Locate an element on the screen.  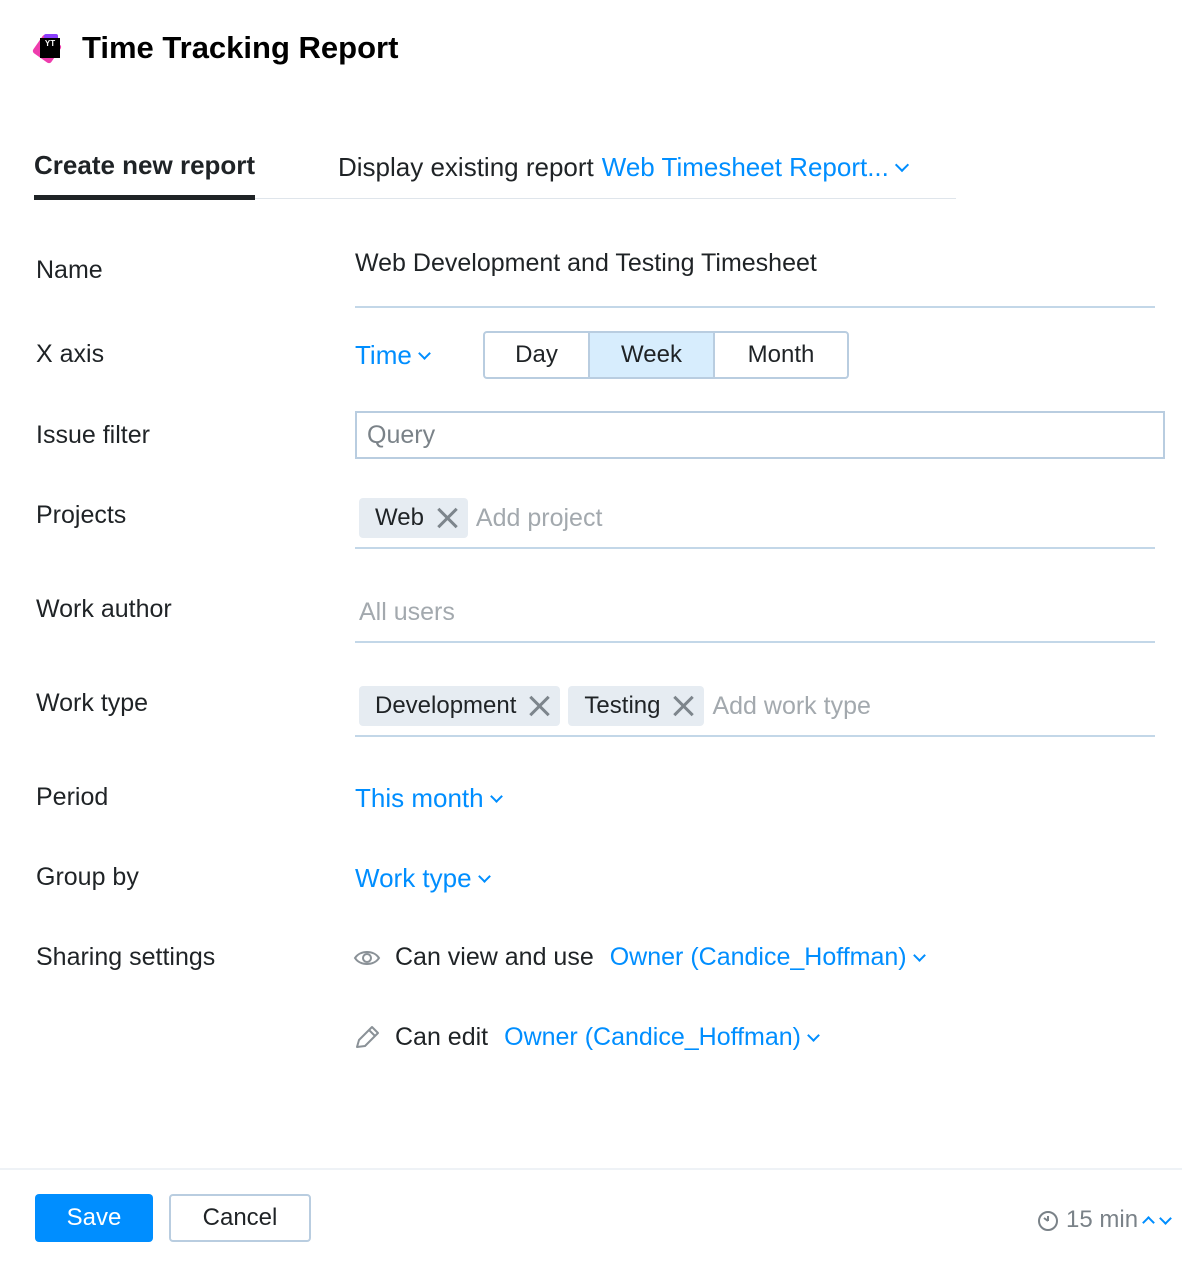
work-author-placeholder: All users is located at coordinates (407, 611).